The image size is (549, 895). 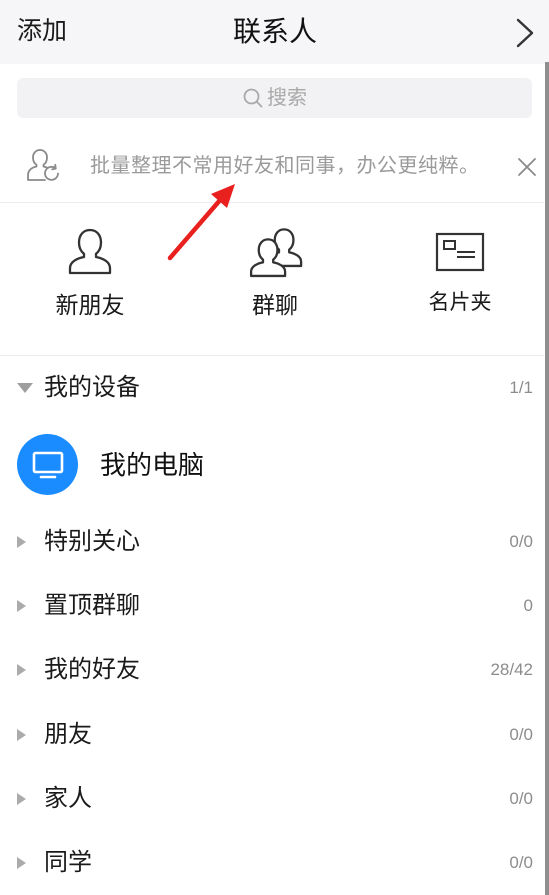 I want to click on notice-banner: 批量整理不常用好友和同事，办公更纯粹。, so click(x=272, y=165).